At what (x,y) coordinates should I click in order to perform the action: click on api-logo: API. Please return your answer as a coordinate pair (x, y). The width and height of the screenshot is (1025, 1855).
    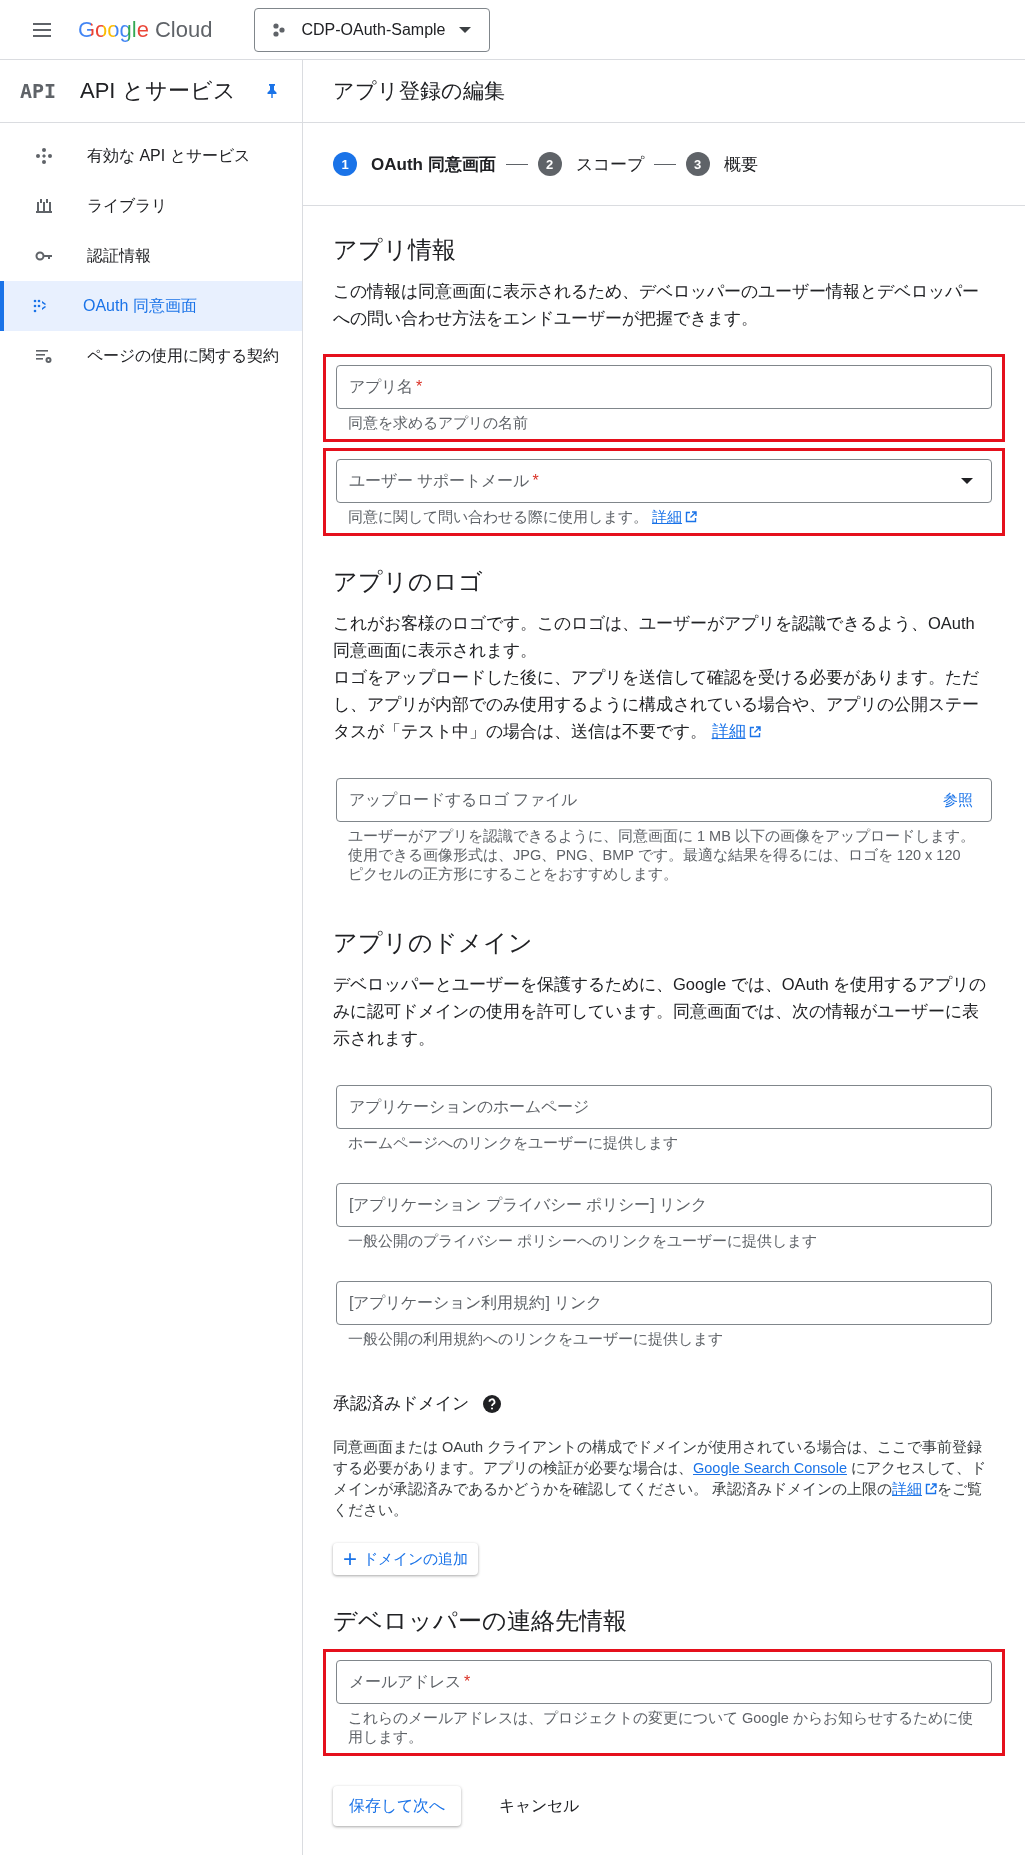
    Looking at the image, I should click on (39, 91).